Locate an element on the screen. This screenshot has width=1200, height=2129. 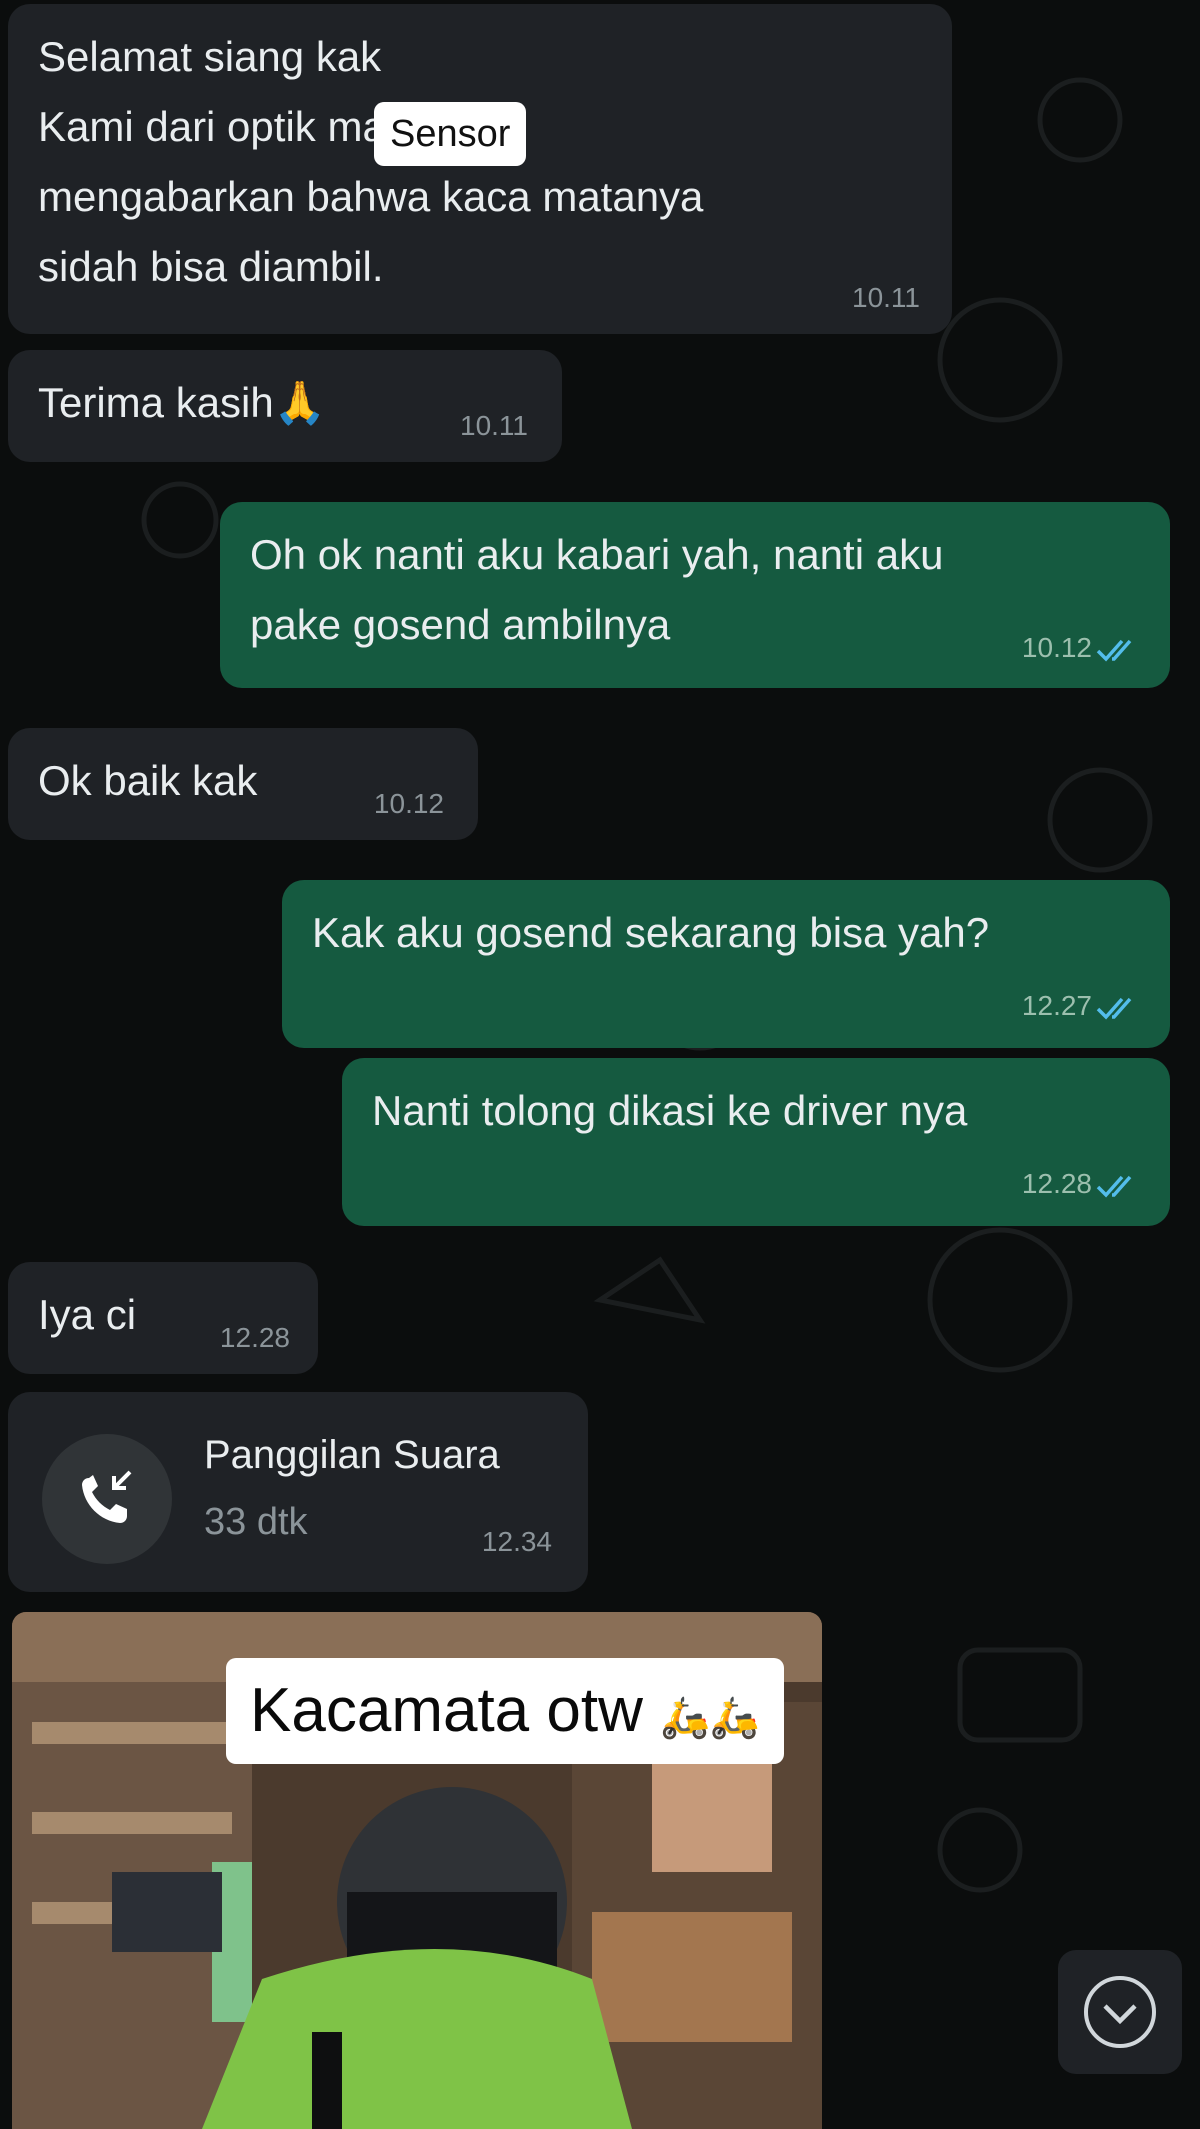
message-bubble-incoming: Terima kasih🙏 10.11 is located at coordinates (285, 406).